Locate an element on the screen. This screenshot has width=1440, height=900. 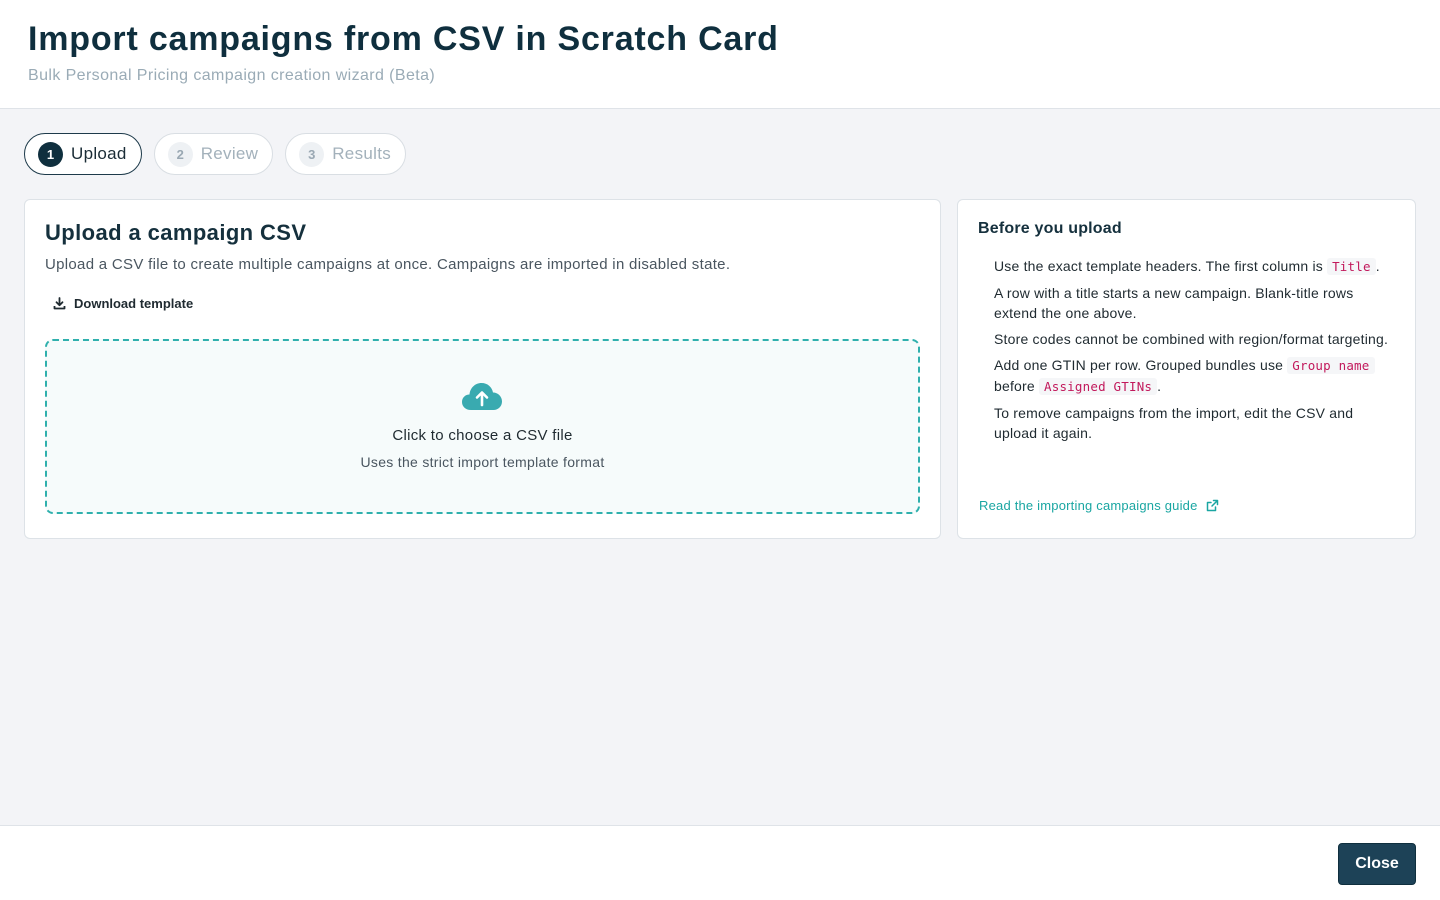
close-button: Close is located at coordinates (1377, 864).